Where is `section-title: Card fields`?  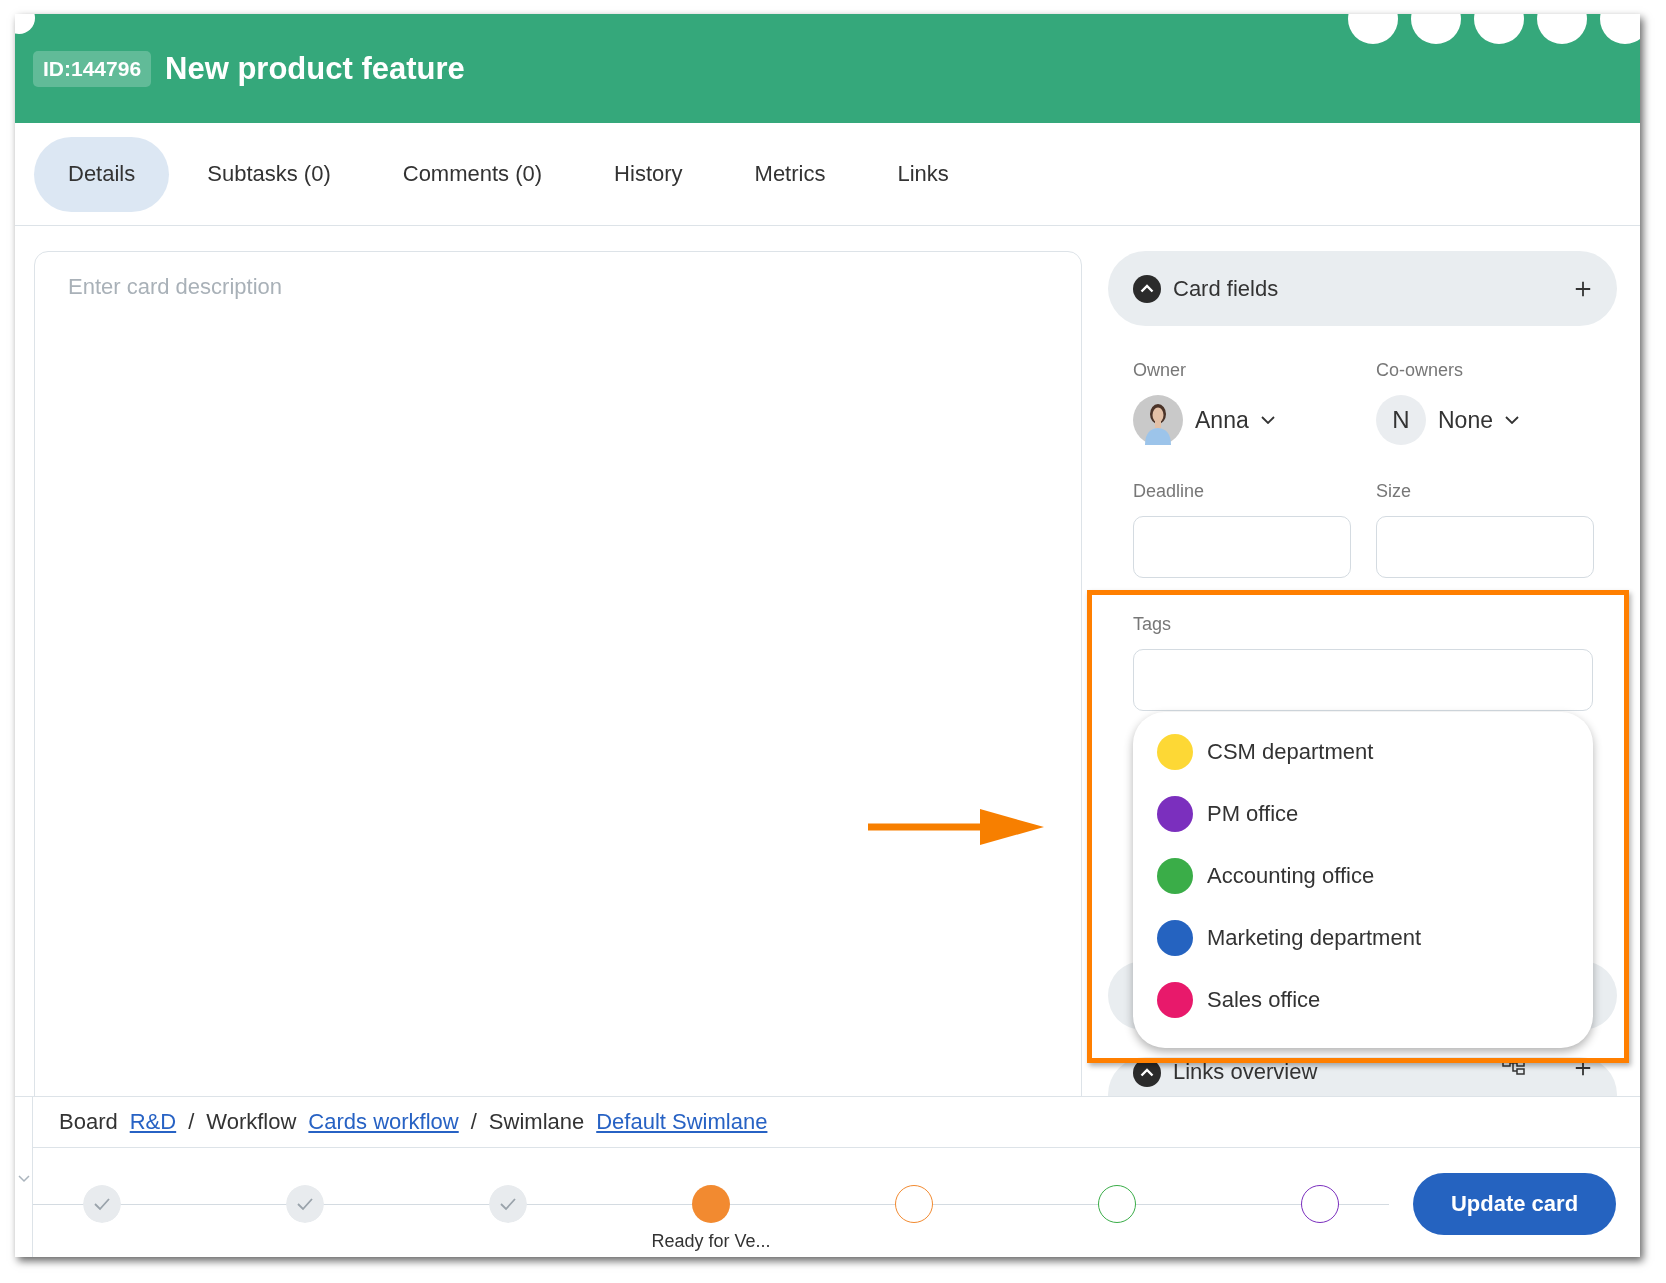 section-title: Card fields is located at coordinates (1226, 288).